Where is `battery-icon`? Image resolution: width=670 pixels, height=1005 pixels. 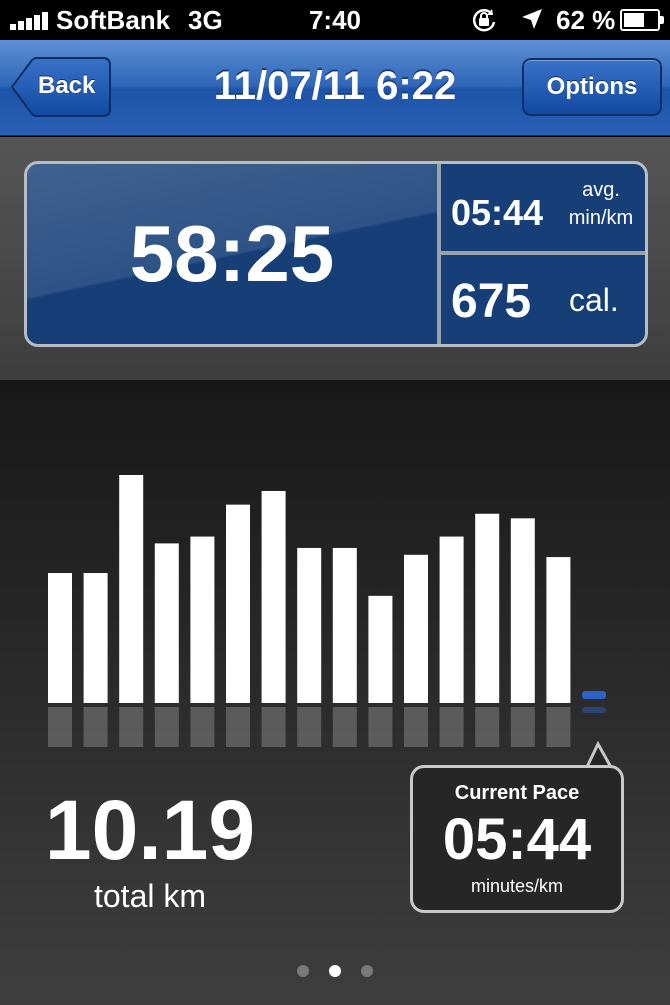 battery-icon is located at coordinates (642, 20).